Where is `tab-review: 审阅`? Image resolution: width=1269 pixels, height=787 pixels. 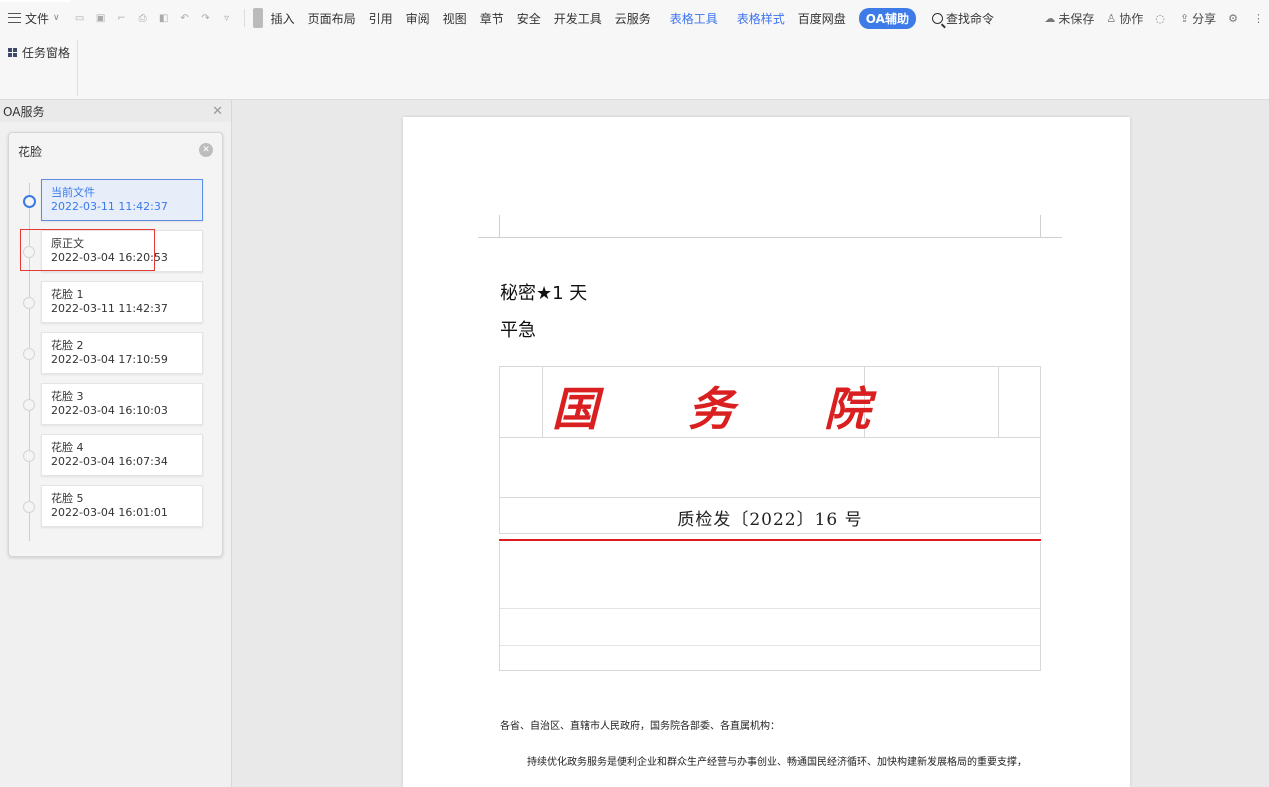
tab-review: 审阅 is located at coordinates (418, 18).